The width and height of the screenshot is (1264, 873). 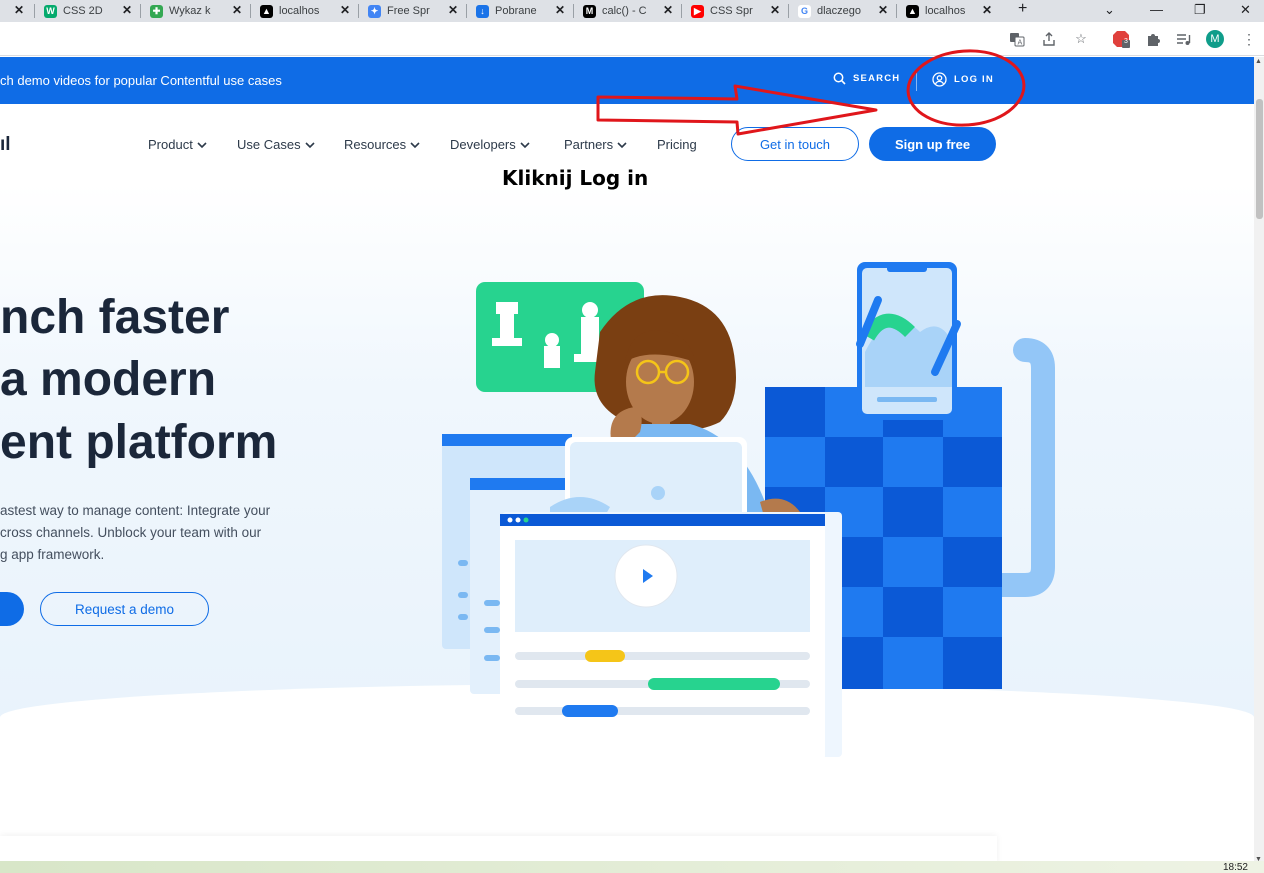 What do you see at coordinates (1022, 9) in the screenshot?
I see `new-tab-button: +` at bounding box center [1022, 9].